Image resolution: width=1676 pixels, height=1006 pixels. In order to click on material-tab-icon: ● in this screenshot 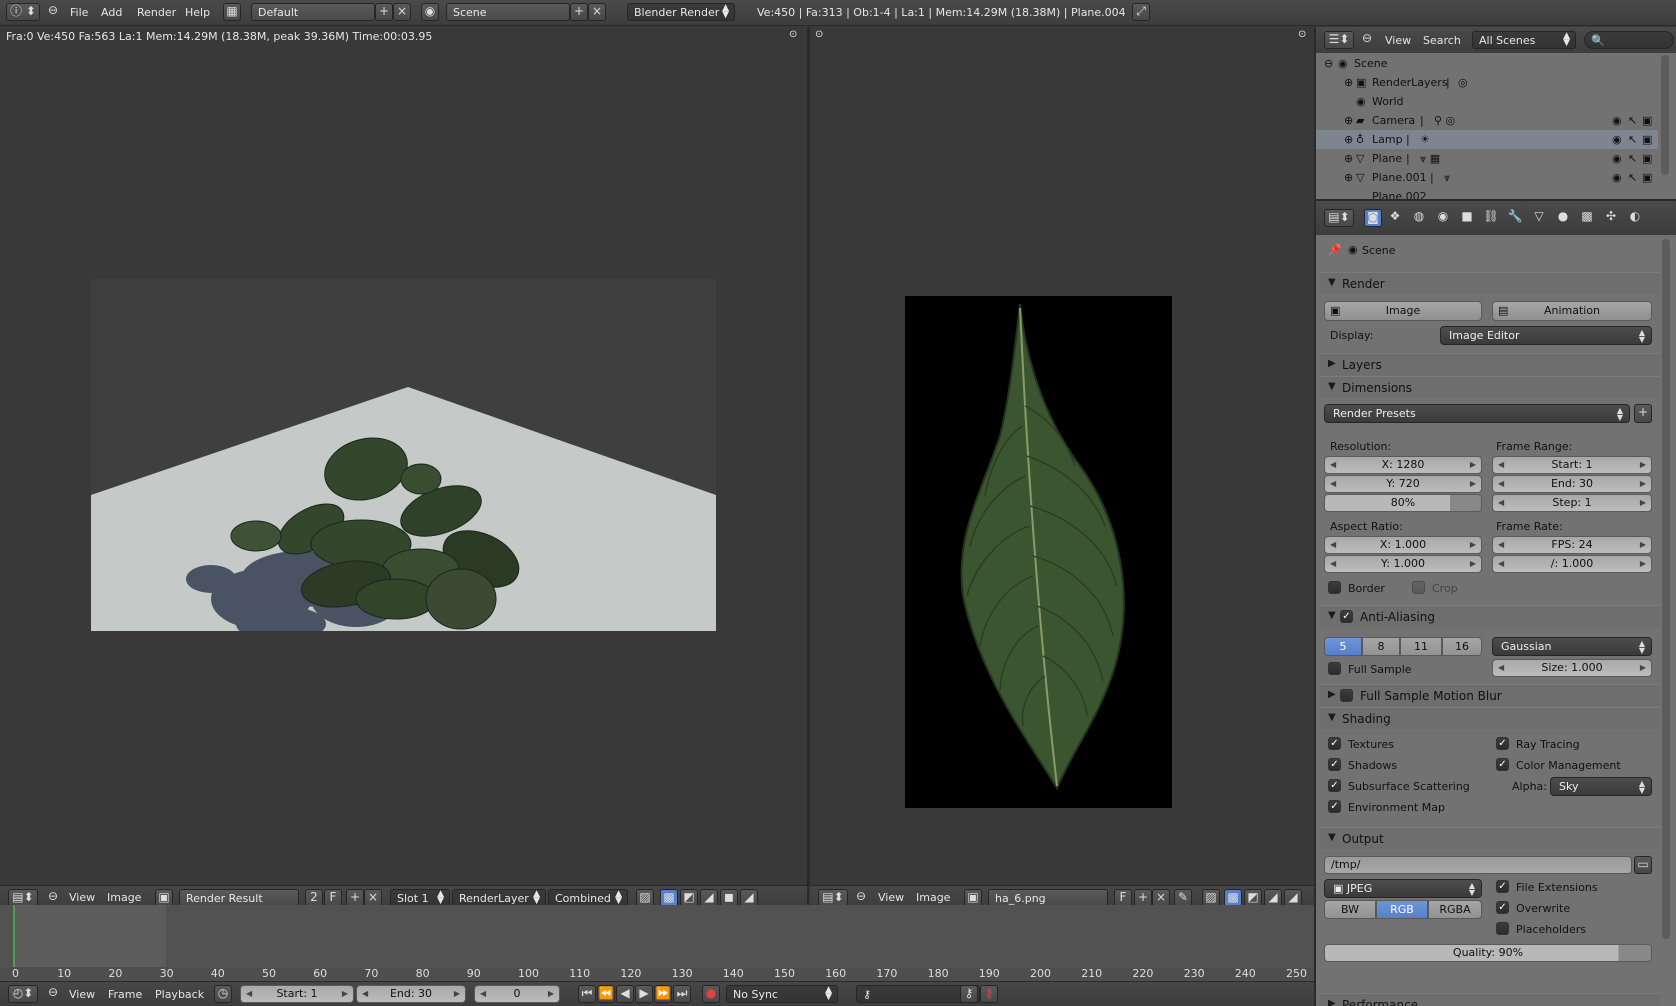, I will do `click(1563, 218)`.